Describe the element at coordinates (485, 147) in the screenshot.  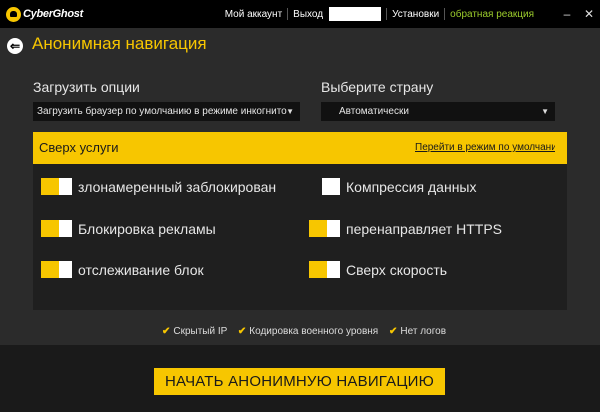
I see `default-mode-link: Перейти в режим по умолчанию` at that location.